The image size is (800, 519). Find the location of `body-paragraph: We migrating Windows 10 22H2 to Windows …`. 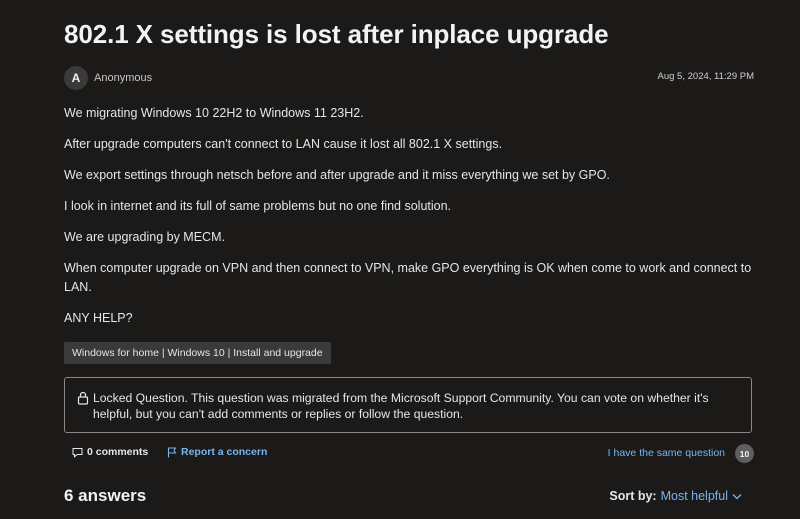

body-paragraph: We migrating Windows 10 22H2 to Windows … is located at coordinates (214, 113).